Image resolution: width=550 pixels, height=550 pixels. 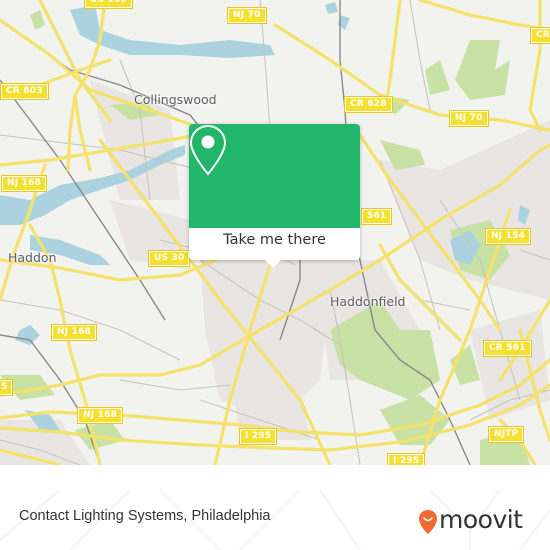 What do you see at coordinates (145, 516) in the screenshot?
I see `location-caption: Contact Lighting Systems, Philadelphia` at bounding box center [145, 516].